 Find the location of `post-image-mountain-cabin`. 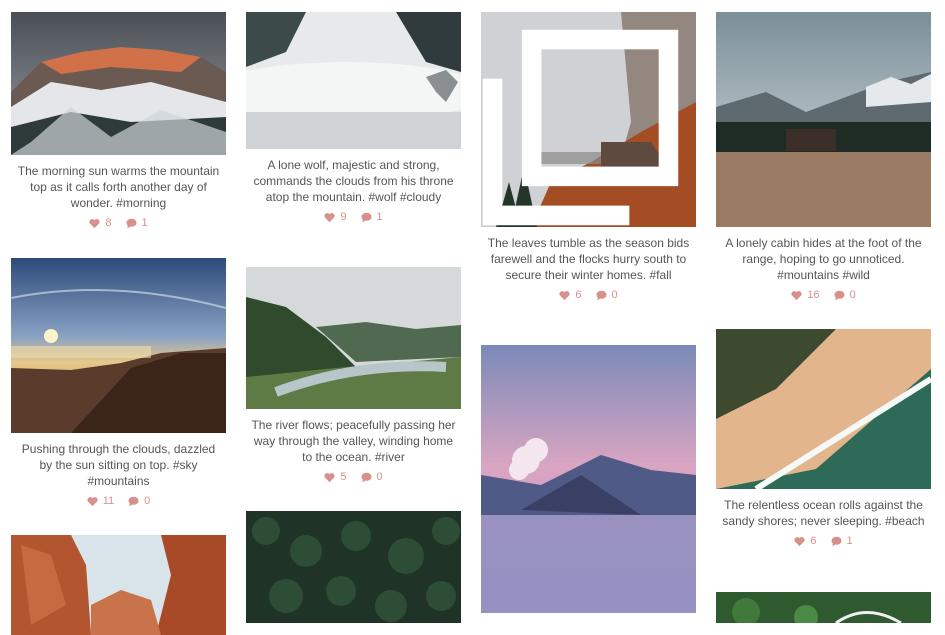

post-image-mountain-cabin is located at coordinates (823, 119).